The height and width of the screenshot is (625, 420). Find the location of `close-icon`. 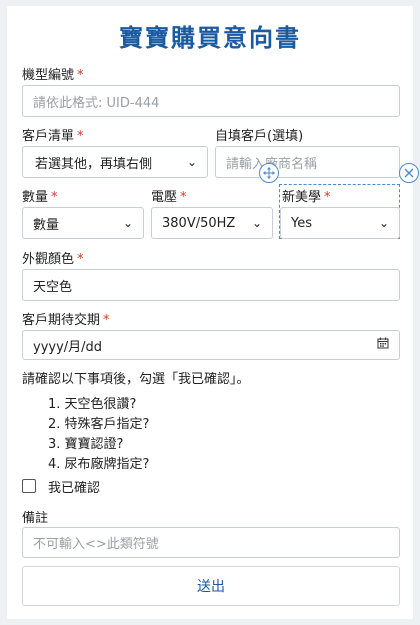

close-icon is located at coordinates (409, 173).